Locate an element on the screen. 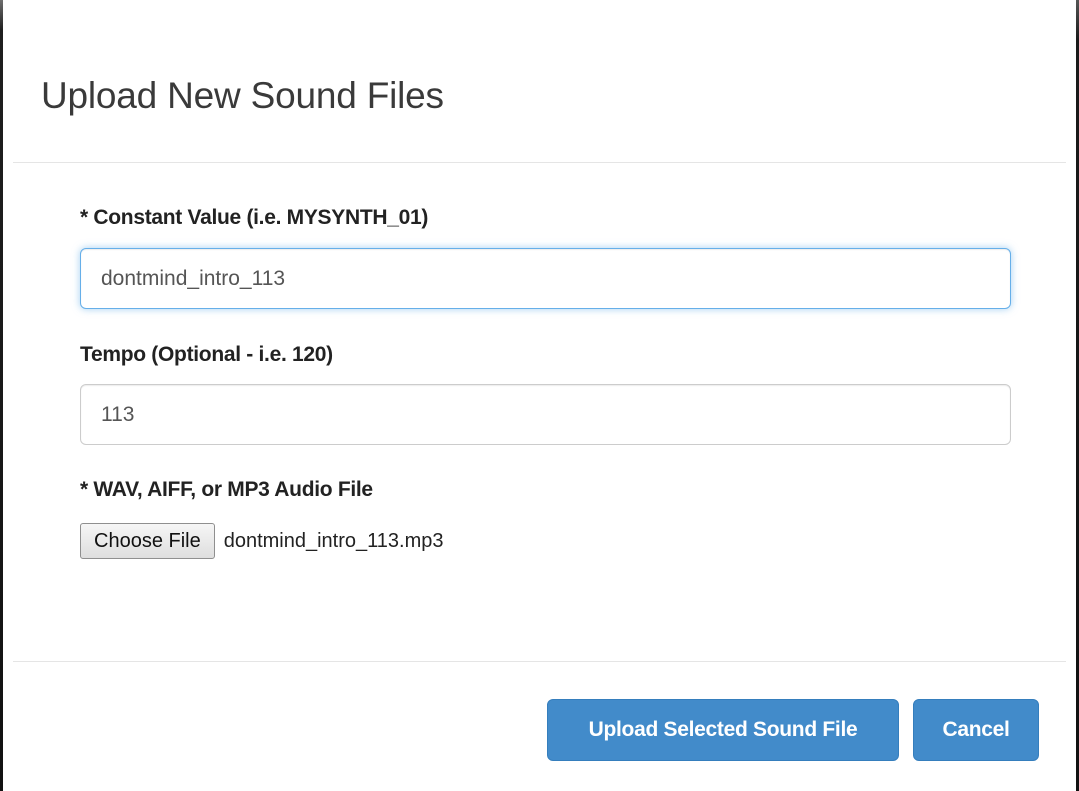  upload-selected-sound-file-button: Upload Selected Sound File is located at coordinates (723, 730).